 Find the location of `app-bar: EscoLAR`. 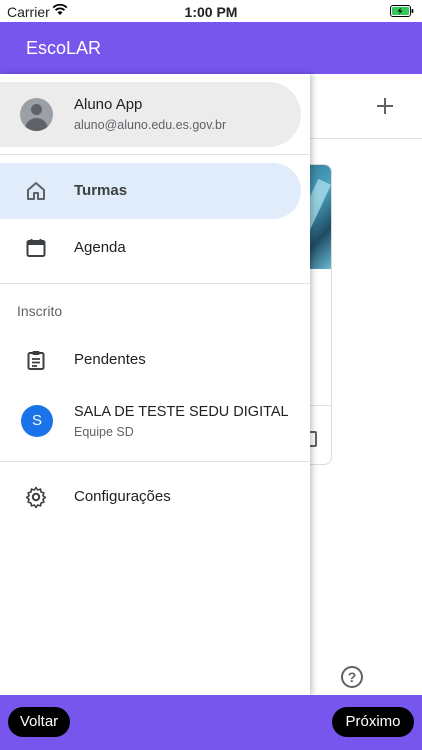

app-bar: EscoLAR is located at coordinates (211, 48).